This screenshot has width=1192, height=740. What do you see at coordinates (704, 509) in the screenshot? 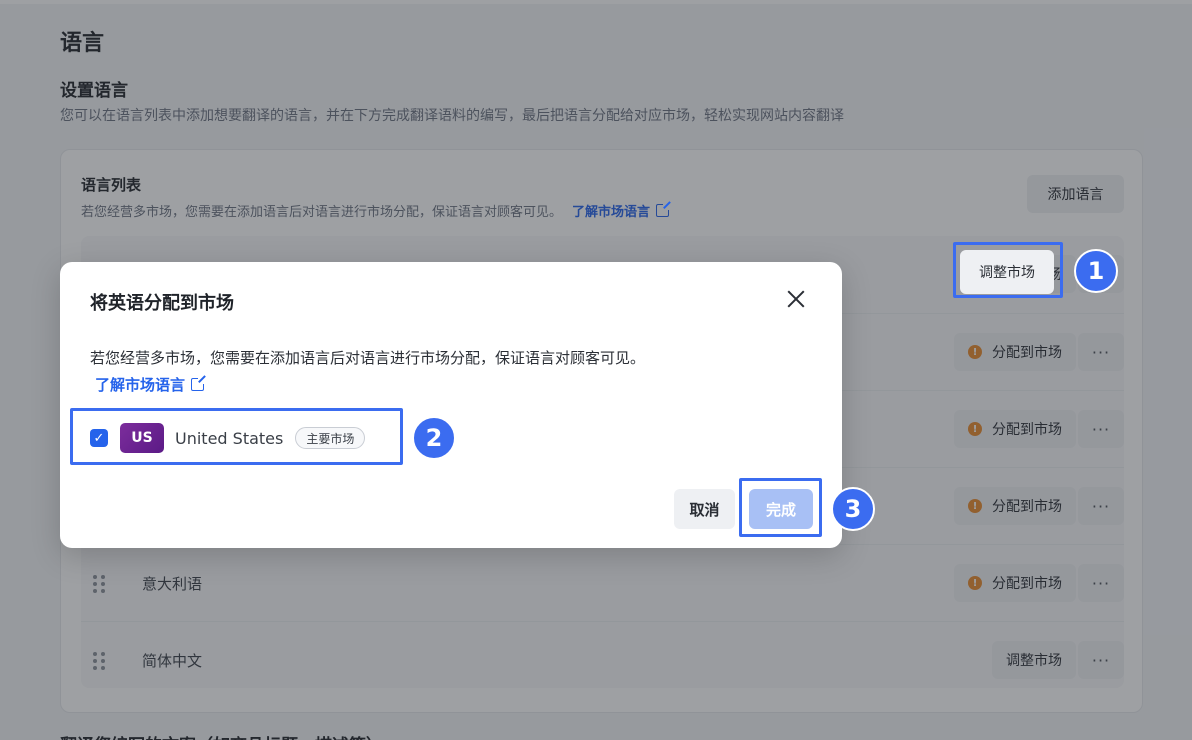
I see `cancel-button: 取消` at bounding box center [704, 509].